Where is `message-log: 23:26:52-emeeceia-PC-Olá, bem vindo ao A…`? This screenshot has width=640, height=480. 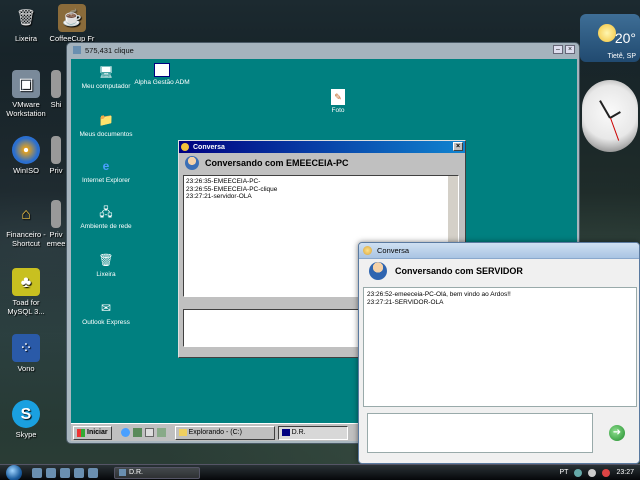 message-log: 23:26:52-emeeceia-PC-Olá, bem vindo ao A… is located at coordinates (500, 347).